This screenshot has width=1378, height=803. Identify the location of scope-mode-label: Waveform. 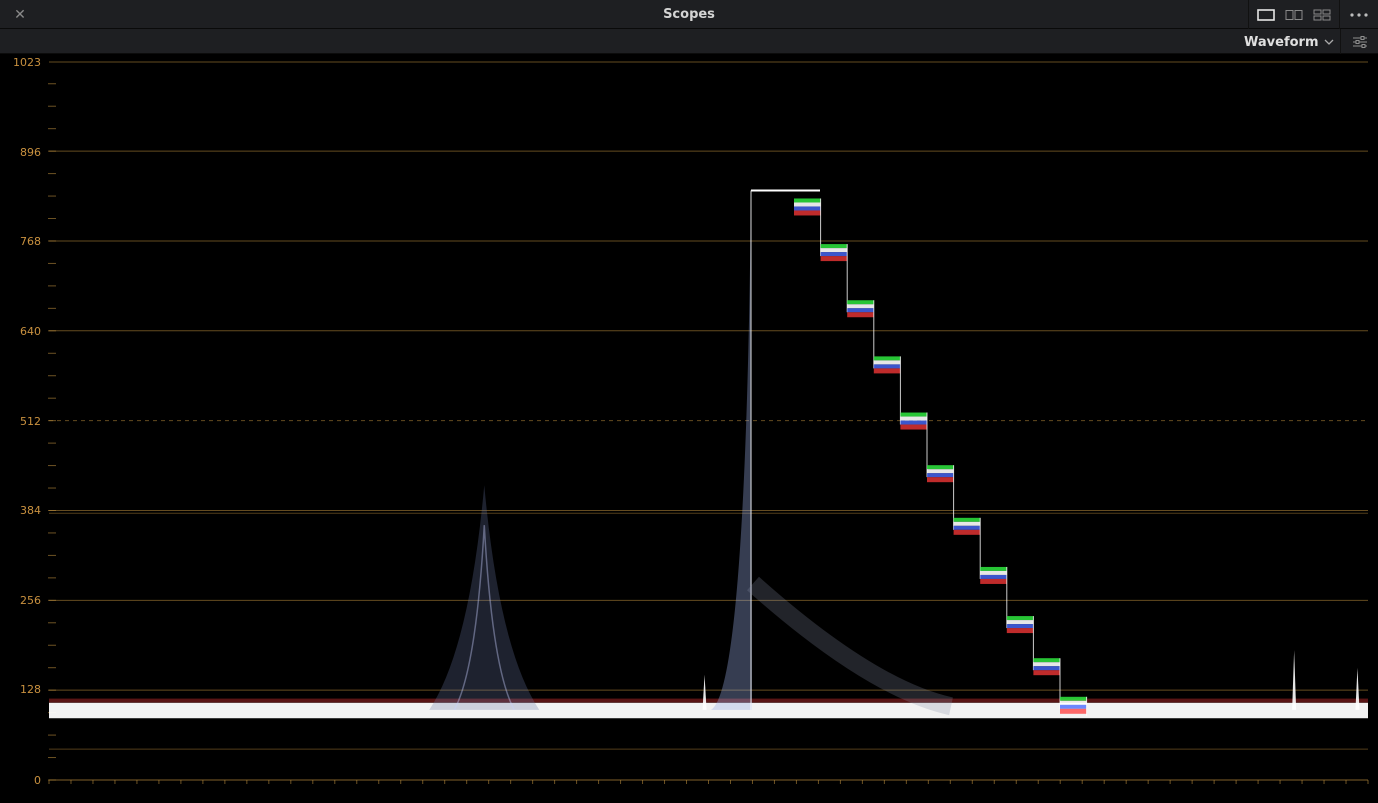
(1281, 42).